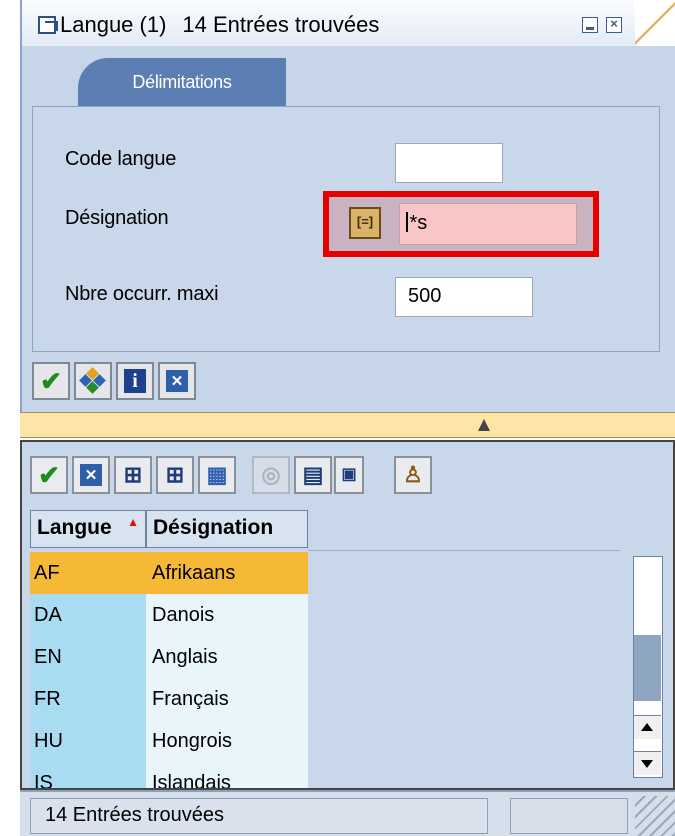 The width and height of the screenshot is (675, 836). What do you see at coordinates (347, 425) in the screenshot?
I see `pane-splitter` at bounding box center [347, 425].